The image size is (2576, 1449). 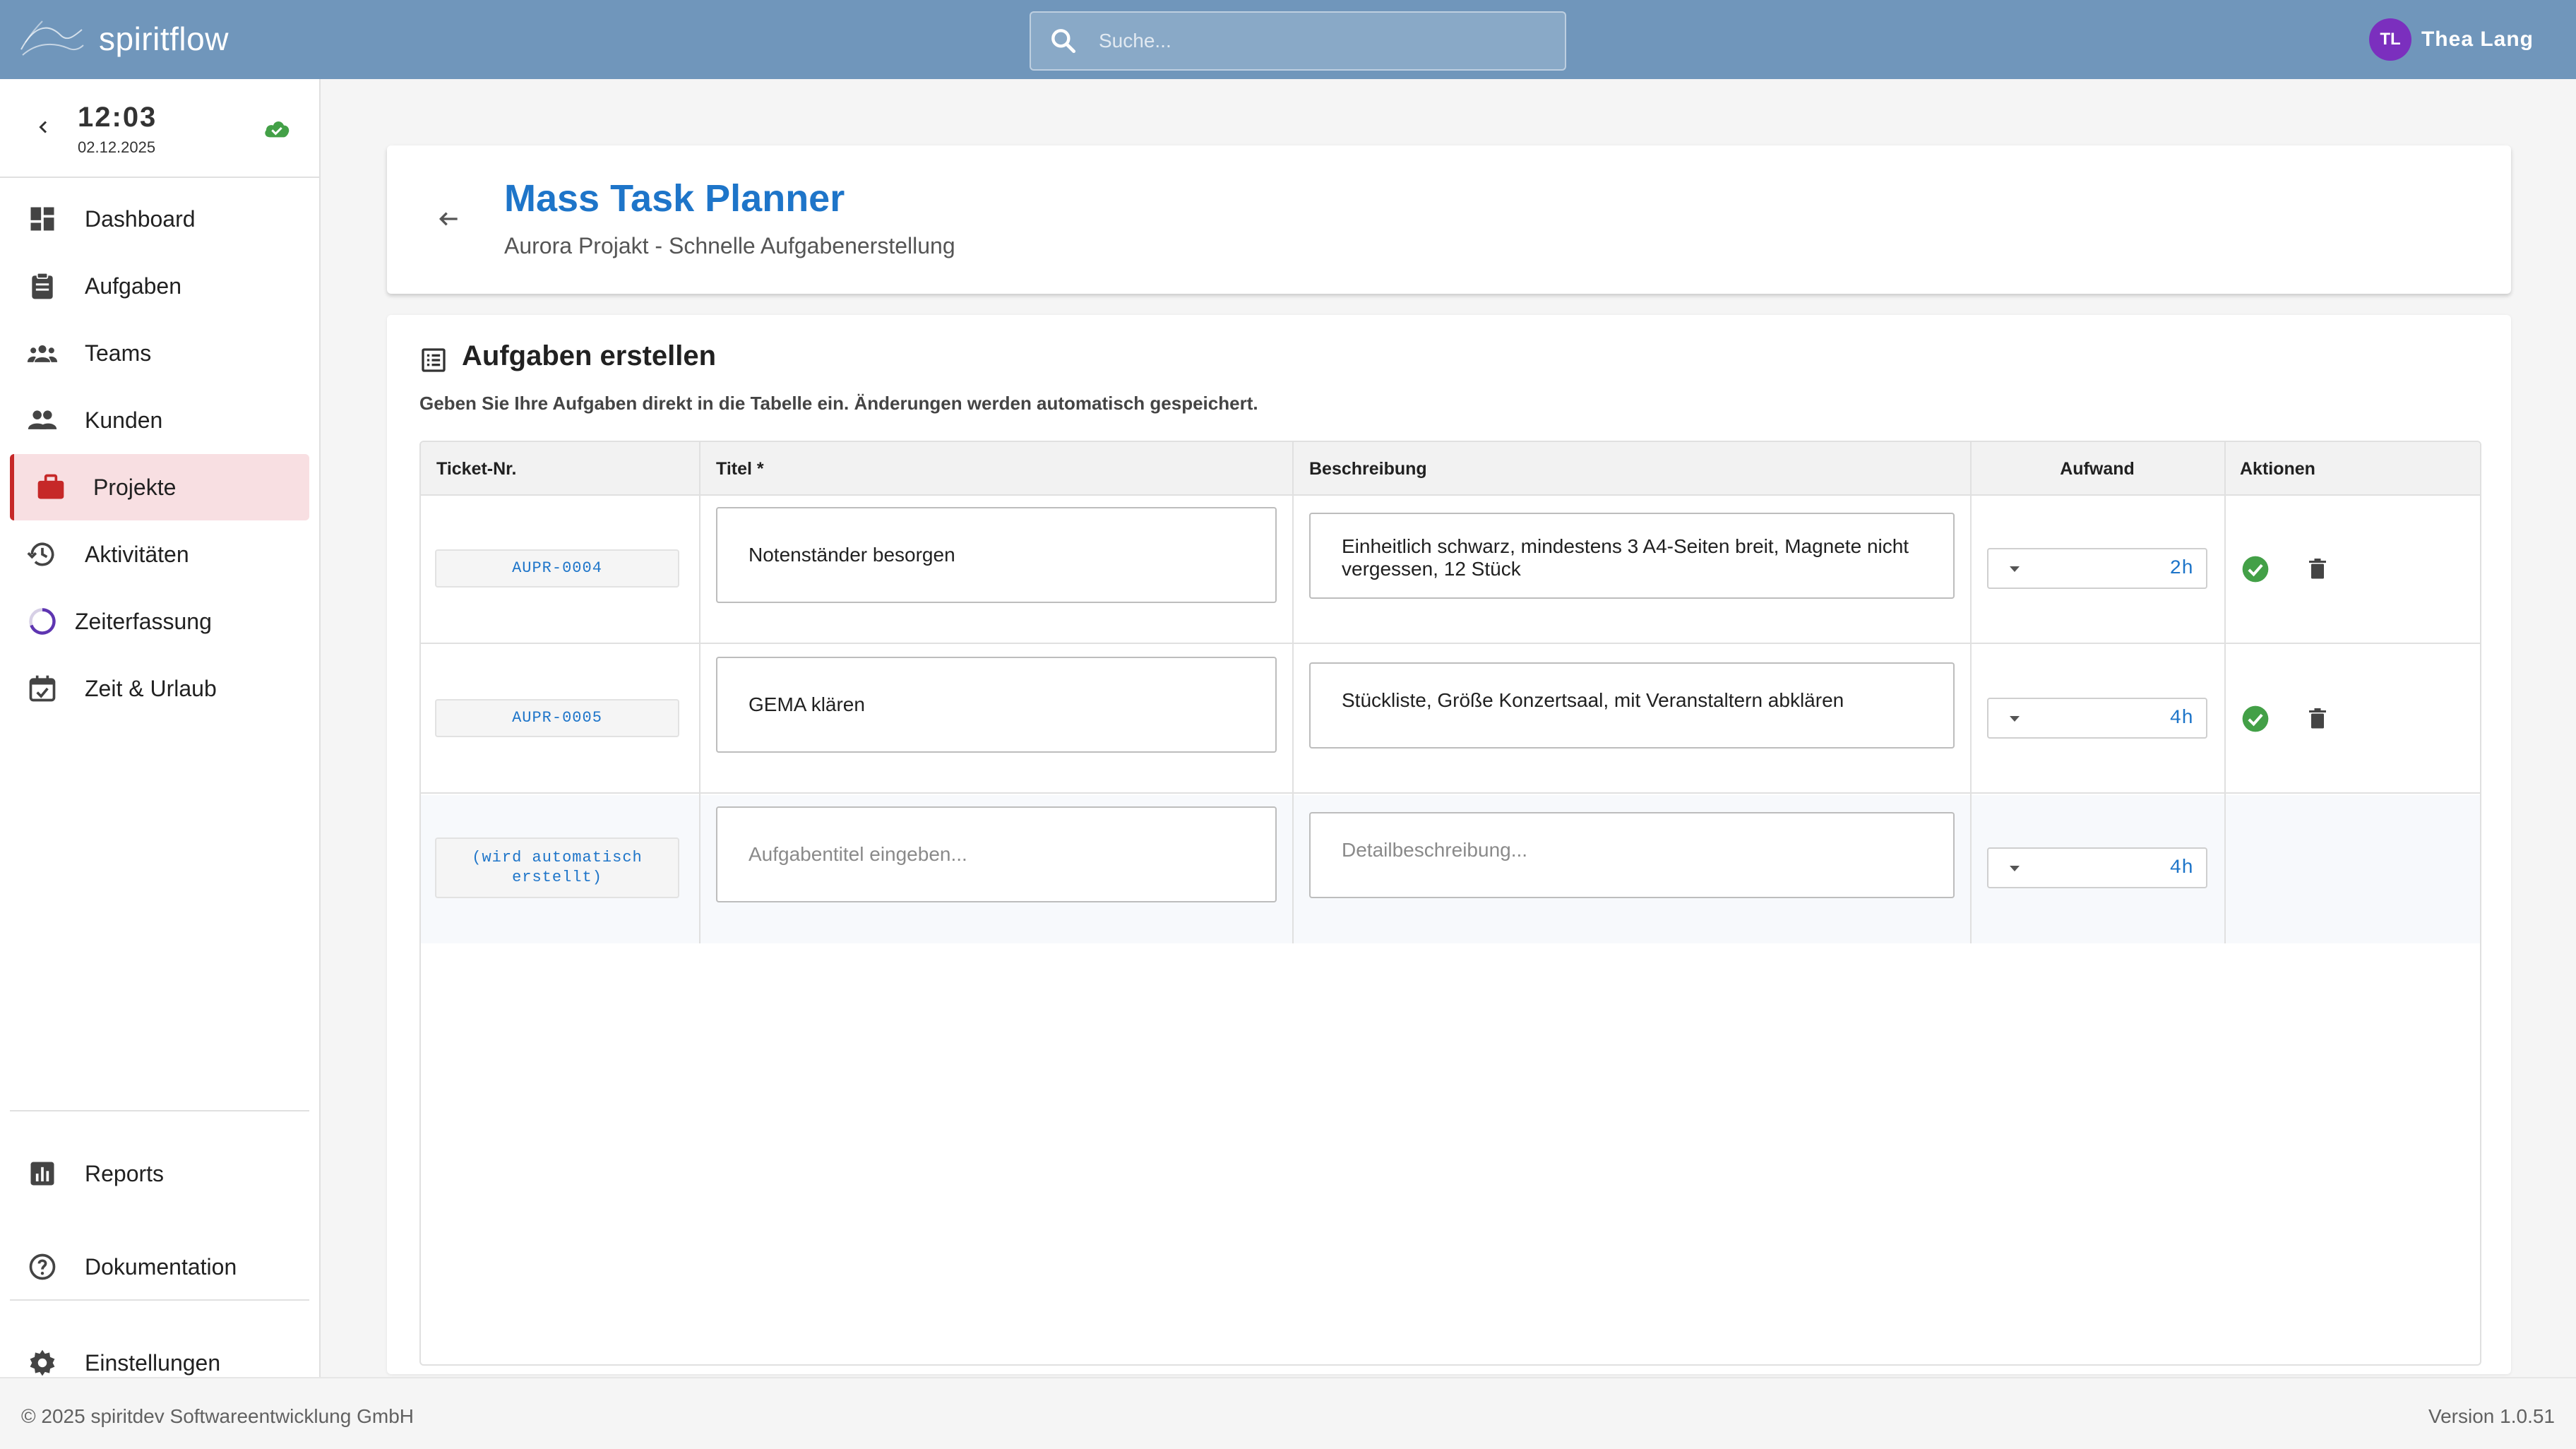 I want to click on help-circle-icon, so click(x=42, y=1266).